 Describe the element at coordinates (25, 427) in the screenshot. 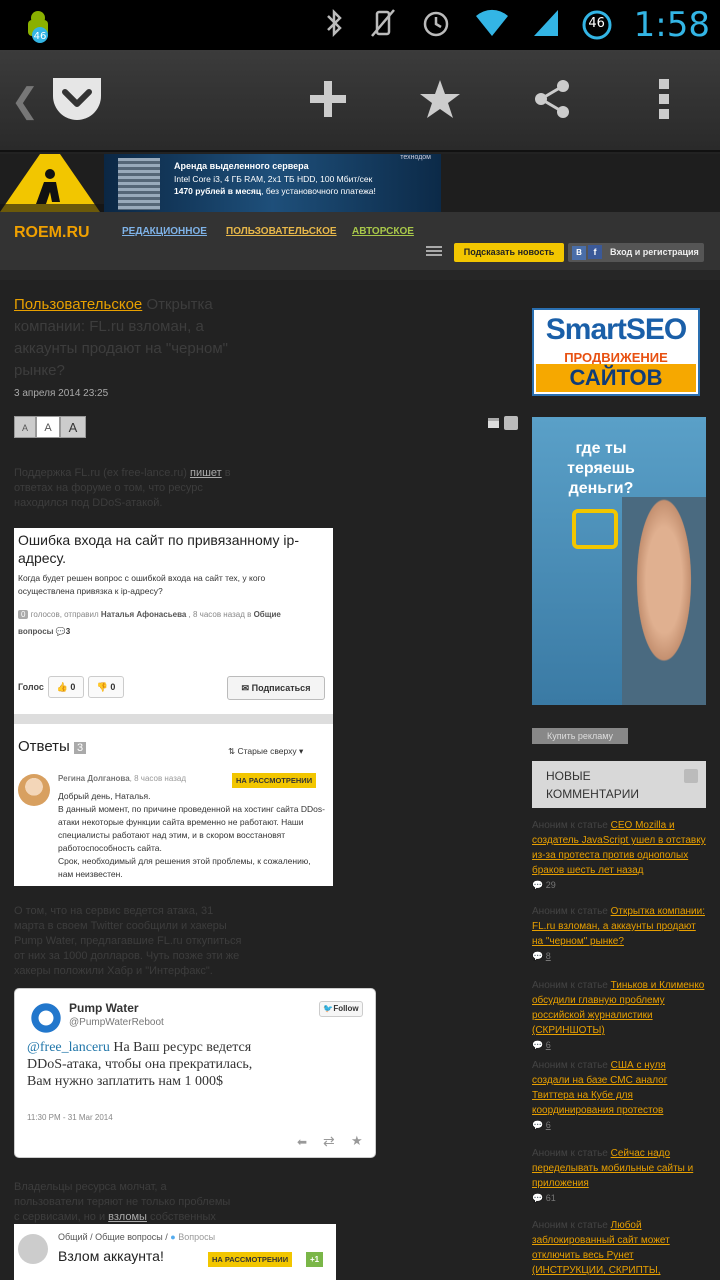

I see `font-small-button: A` at that location.